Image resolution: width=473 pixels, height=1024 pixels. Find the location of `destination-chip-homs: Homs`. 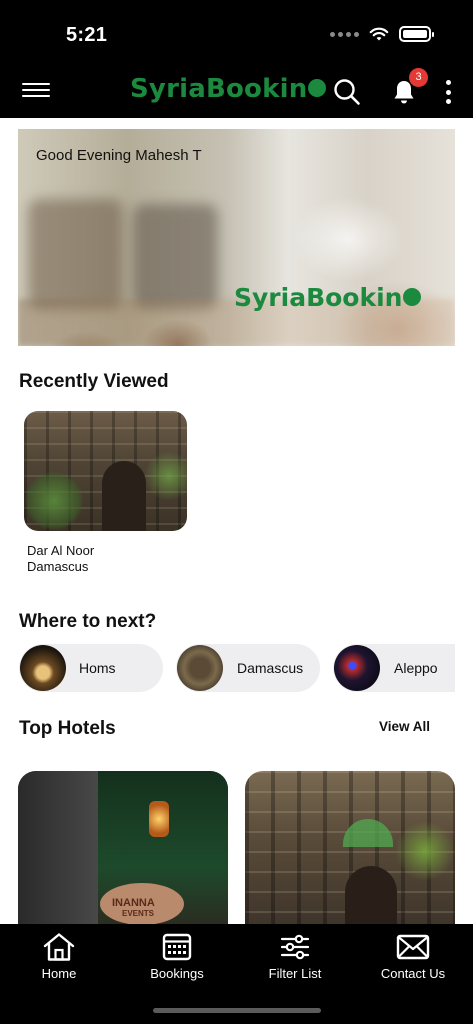

destination-chip-homs: Homs is located at coordinates (91, 668).